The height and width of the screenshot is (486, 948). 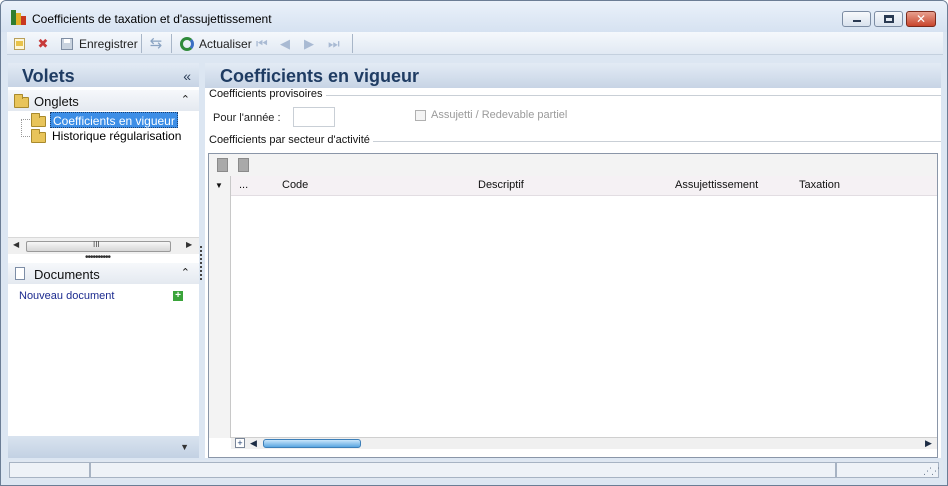 I want to click on save-label: Enregistrer, so click(x=108, y=43).